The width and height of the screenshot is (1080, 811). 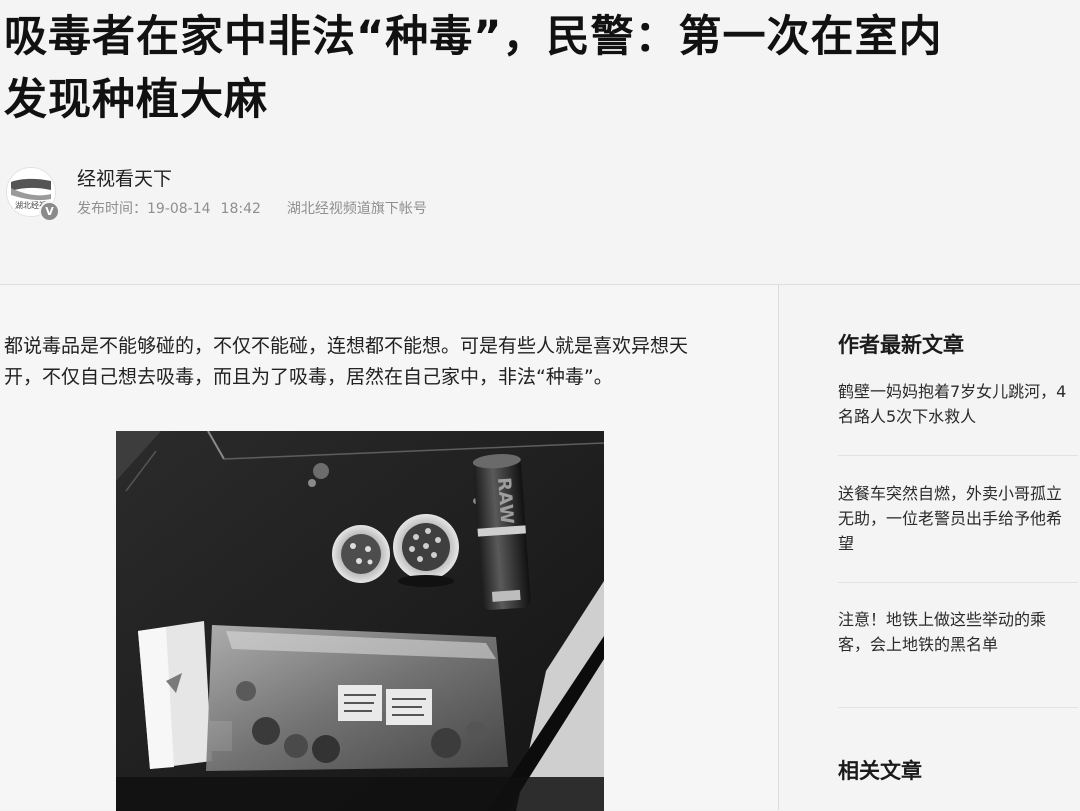 I want to click on latest-article-line: 送餐车突然自燃，外卖小哥孤立, so click(x=950, y=493).